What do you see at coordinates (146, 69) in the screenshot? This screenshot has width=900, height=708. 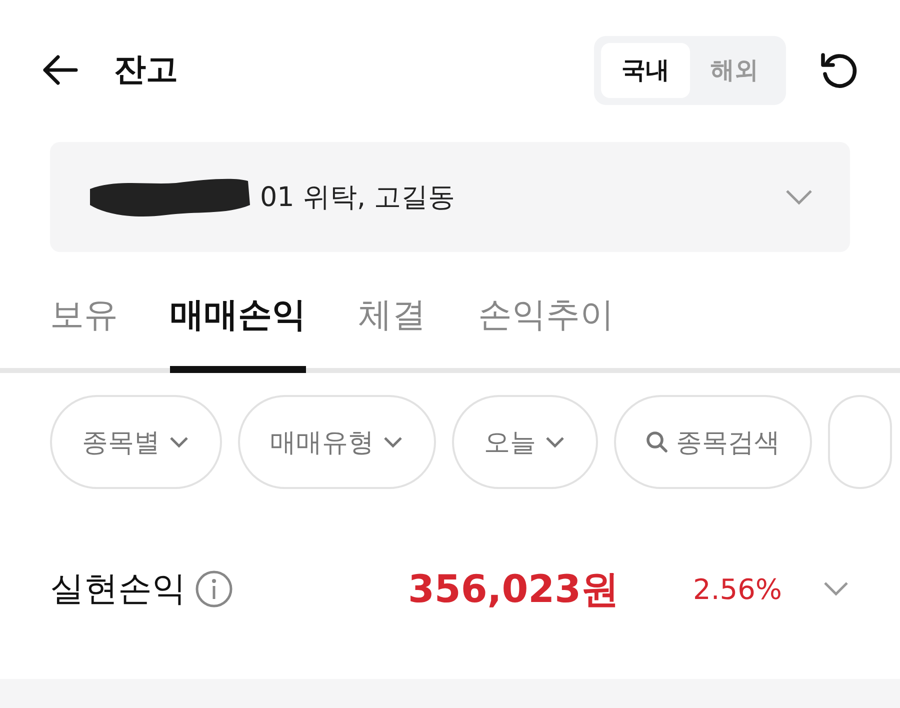 I see `page-title: 잔고` at bounding box center [146, 69].